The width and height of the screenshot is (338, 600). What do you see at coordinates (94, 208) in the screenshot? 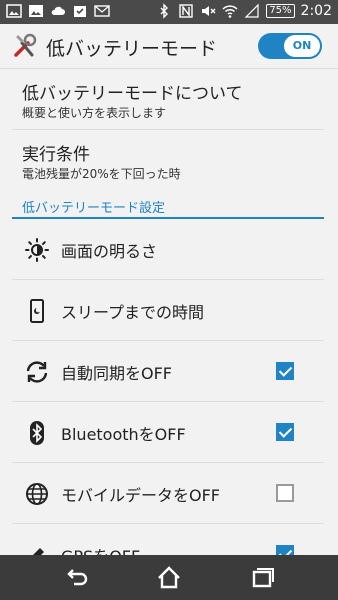
I see `section-title: 低バッテリーモード設定` at bounding box center [94, 208].